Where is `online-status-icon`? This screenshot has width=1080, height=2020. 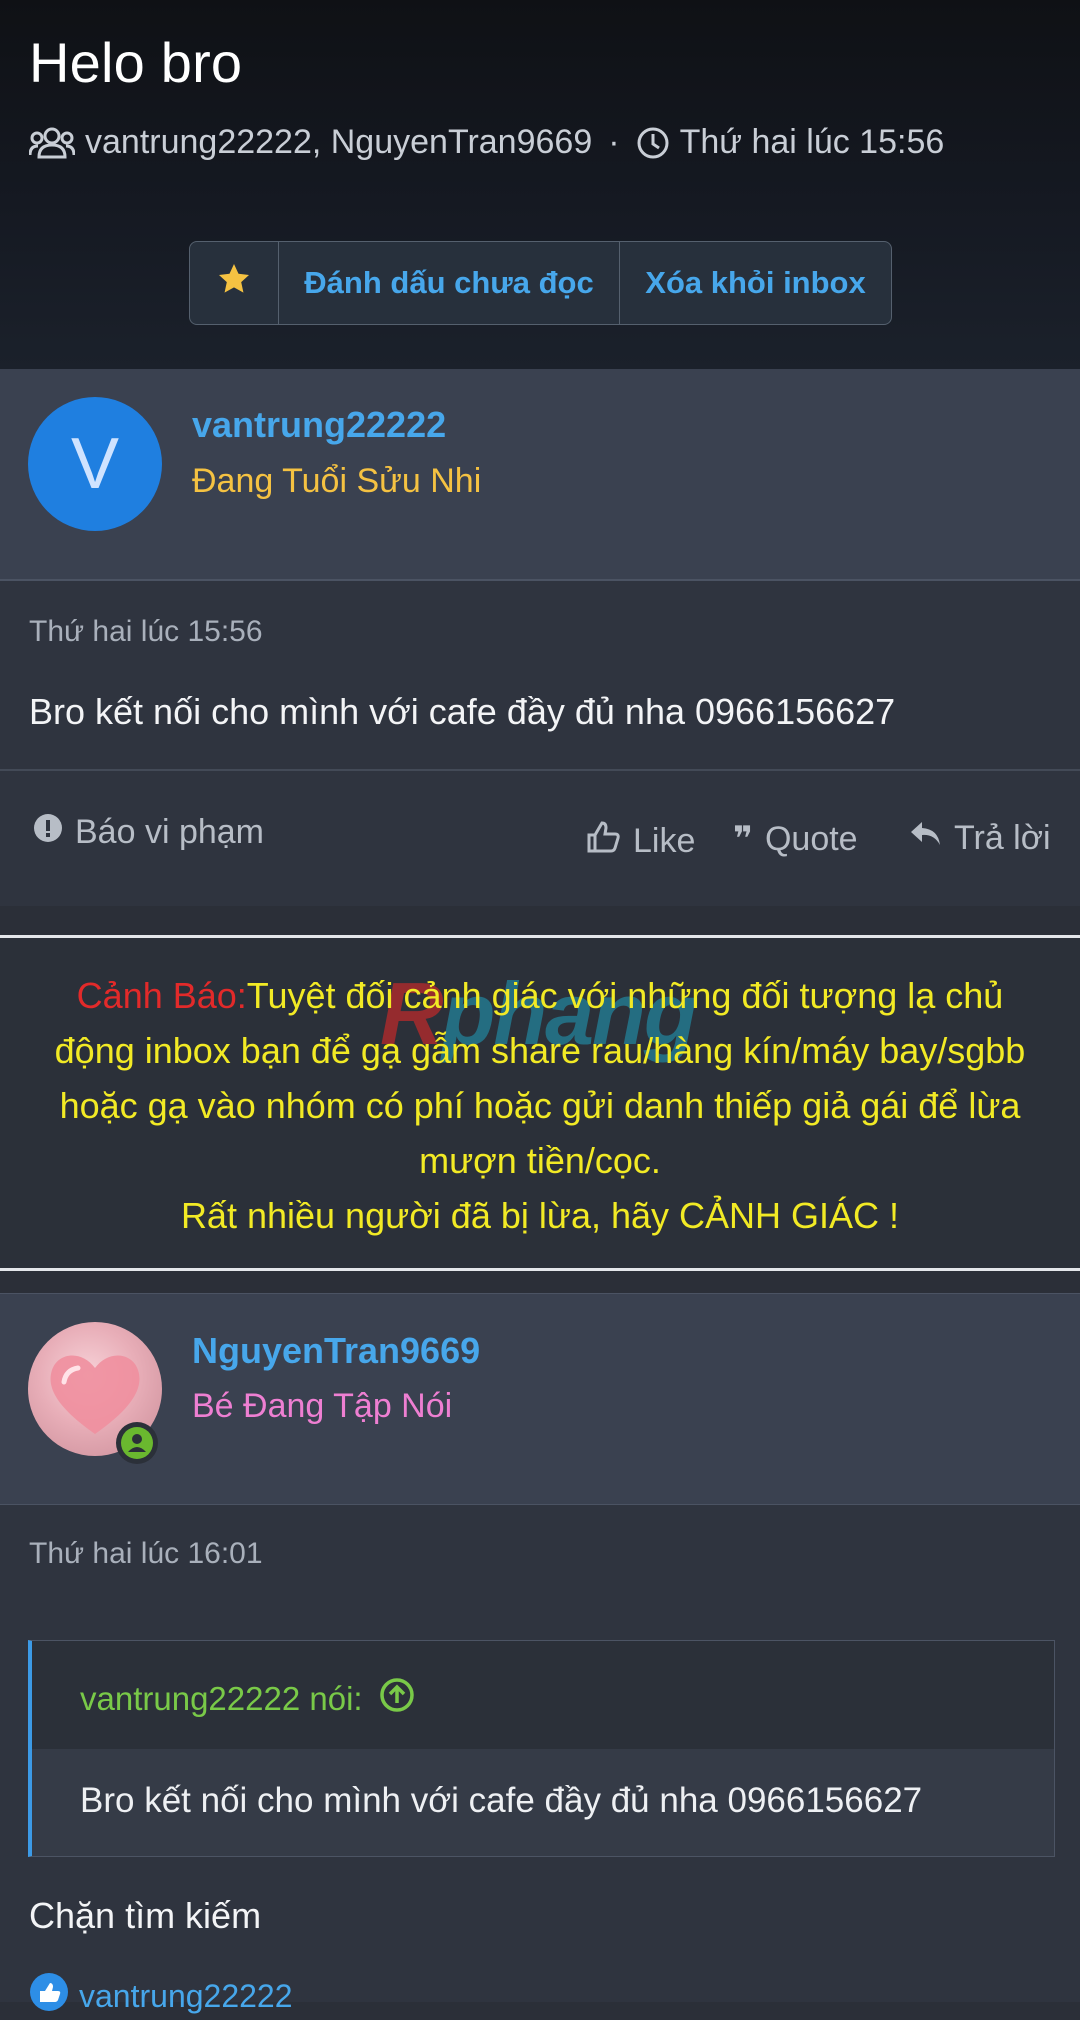
online-status-icon is located at coordinates (137, 1443).